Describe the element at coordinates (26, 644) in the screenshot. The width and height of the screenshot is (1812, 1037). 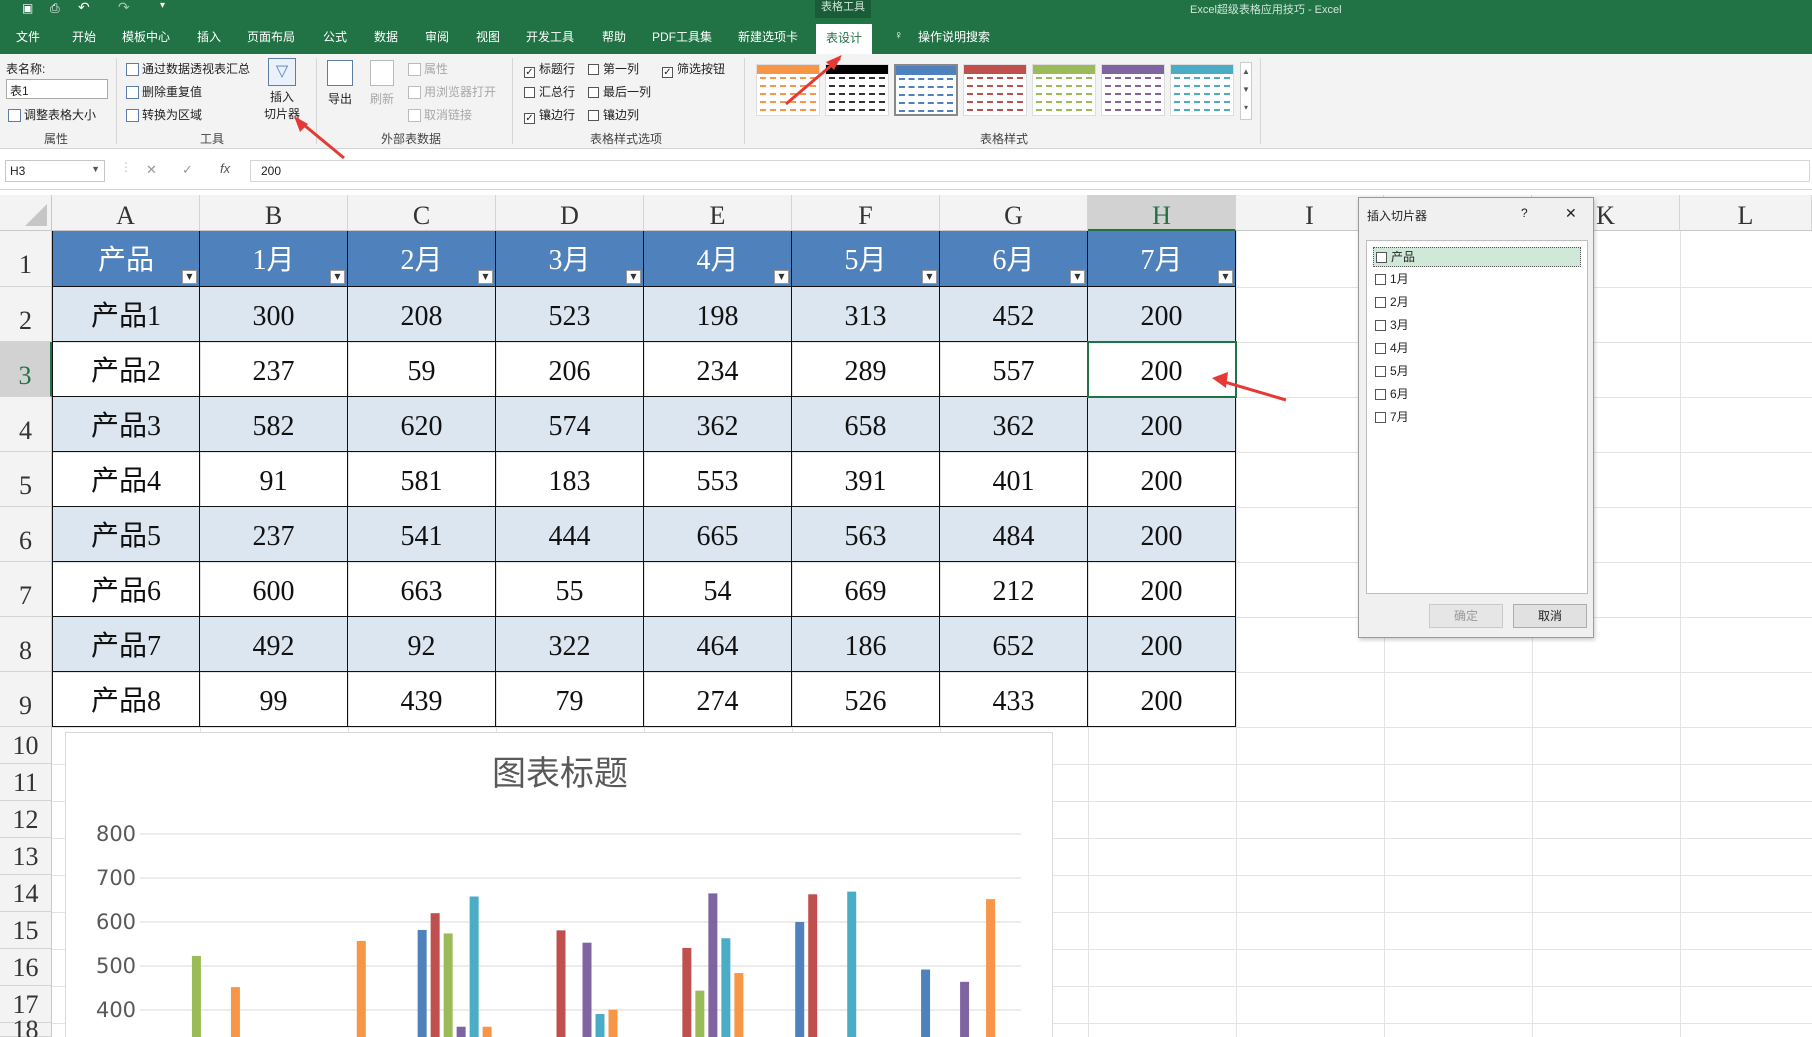
I see `row-header-8: 8` at that location.